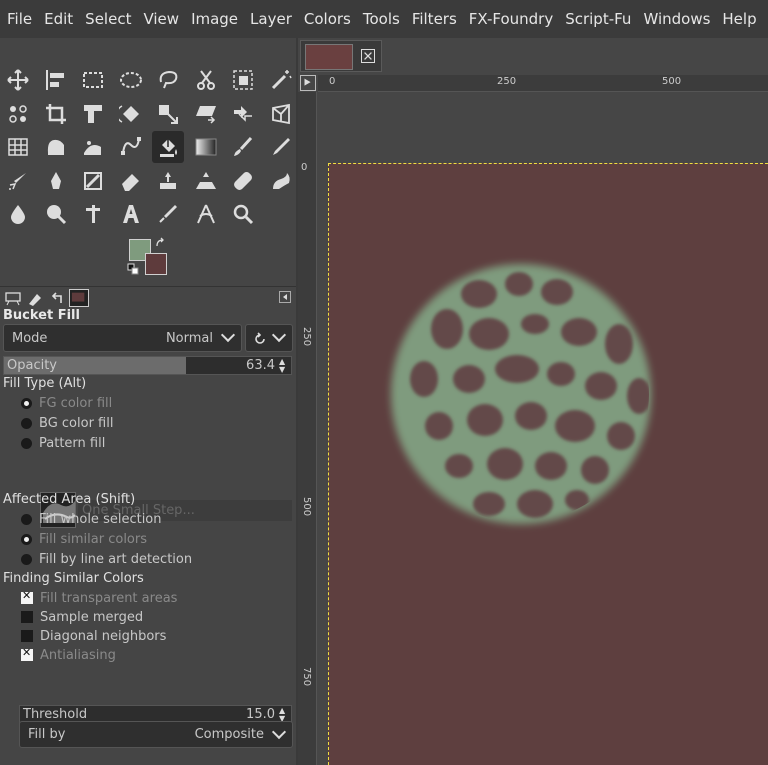 Image resolution: width=768 pixels, height=765 pixels. What do you see at coordinates (93, 181) in the screenshot?
I see `tool-mypaint` at bounding box center [93, 181].